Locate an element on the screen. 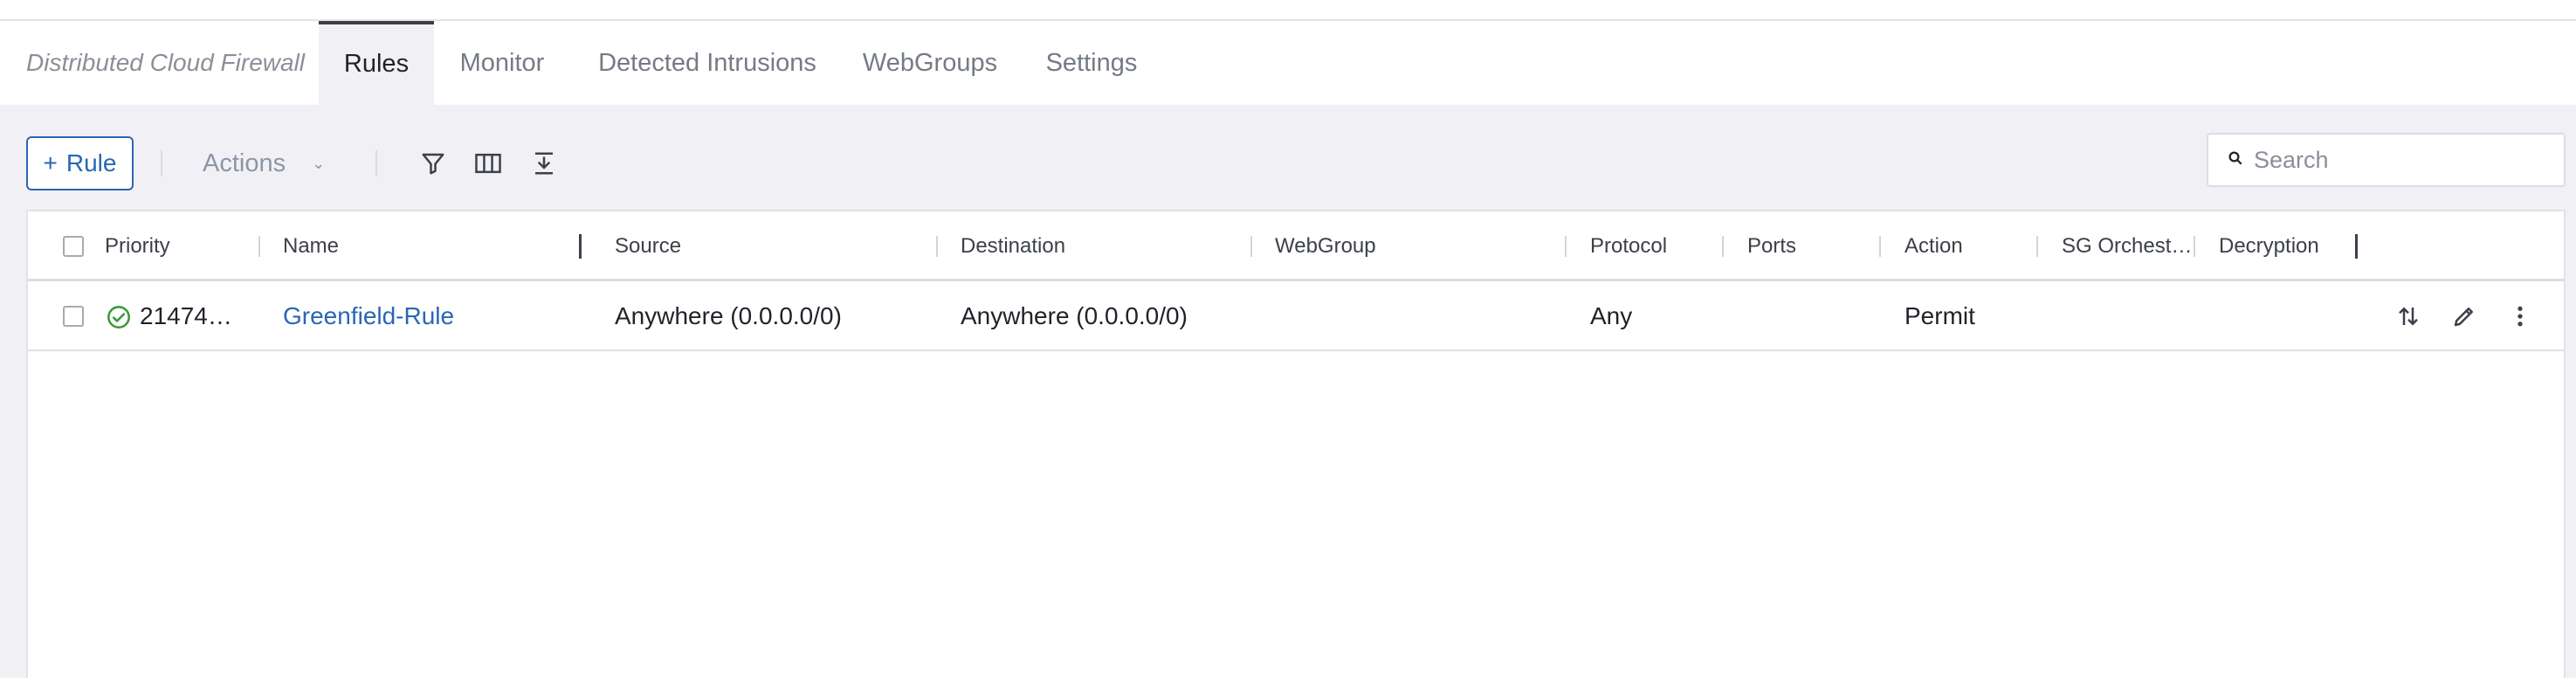  actions-dropdown: Actions ⌄ is located at coordinates (264, 163).